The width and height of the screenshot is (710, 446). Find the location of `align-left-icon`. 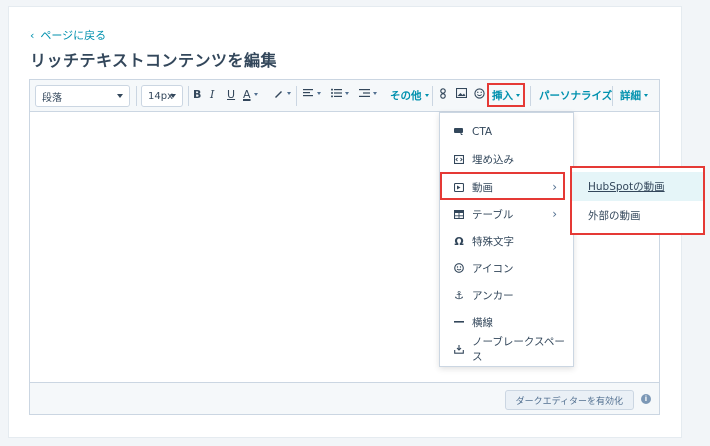

align-left-icon is located at coordinates (308, 93).